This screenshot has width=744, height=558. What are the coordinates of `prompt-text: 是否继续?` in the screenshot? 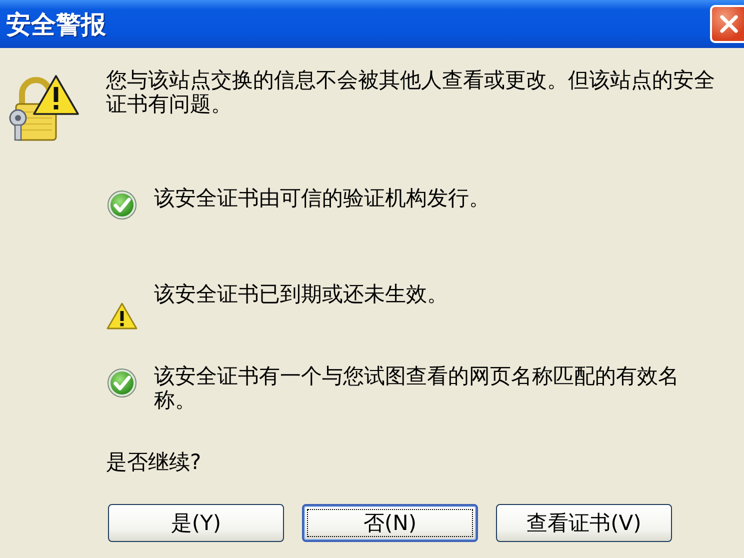 It's located at (154, 462).